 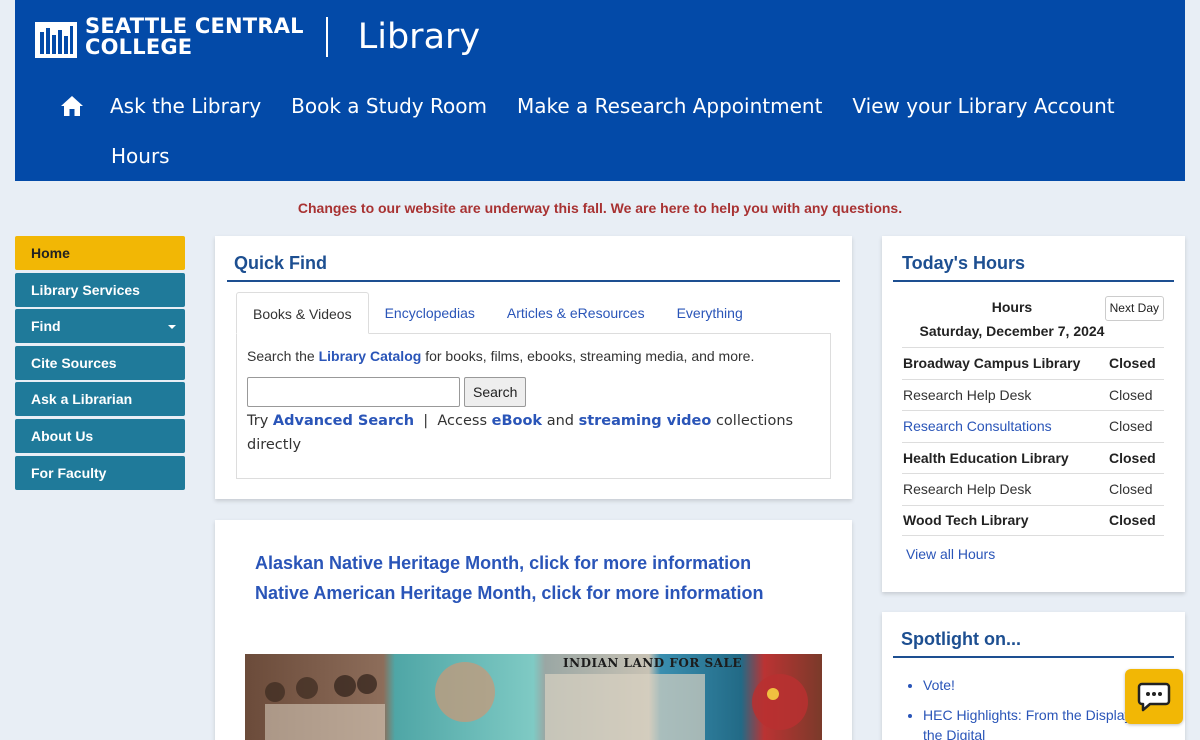 What do you see at coordinates (517, 421) in the screenshot?
I see `ebook-link: eBook` at bounding box center [517, 421].